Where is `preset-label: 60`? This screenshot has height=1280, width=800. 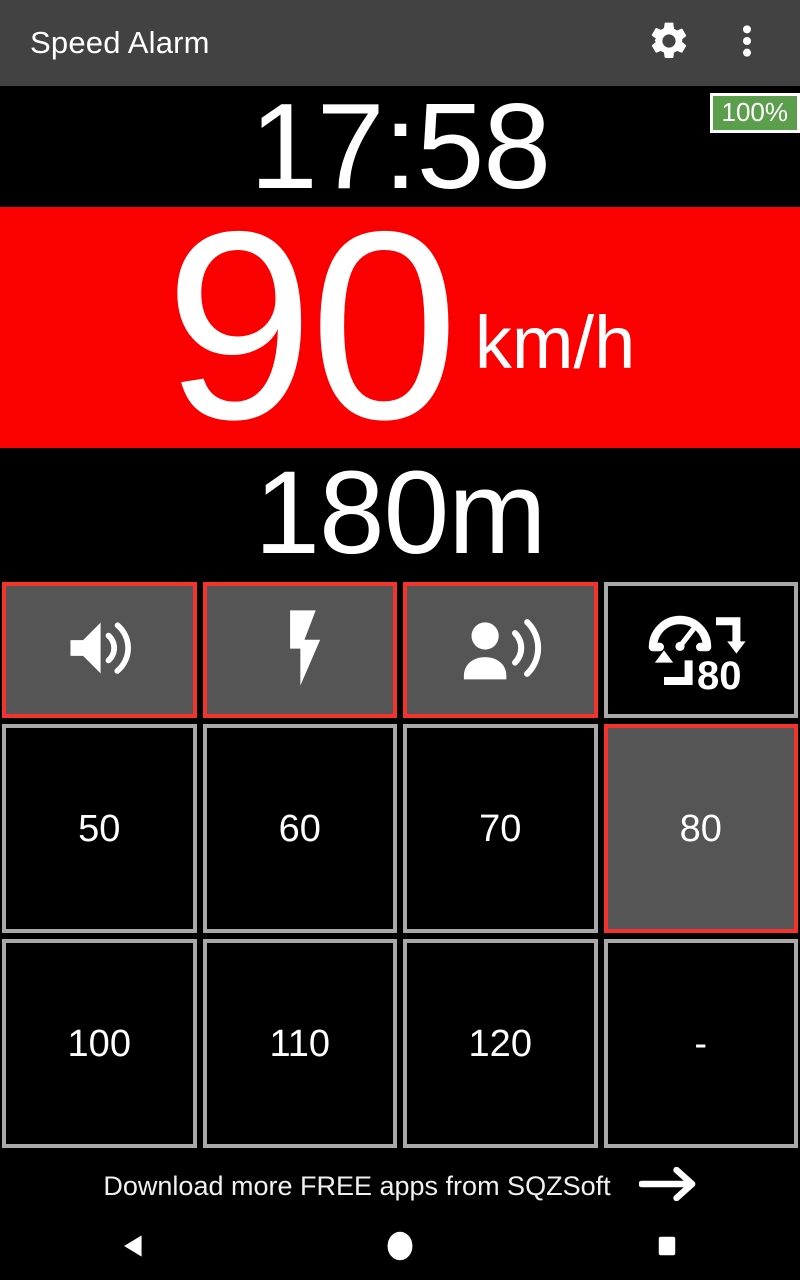 preset-label: 60 is located at coordinates (299, 828).